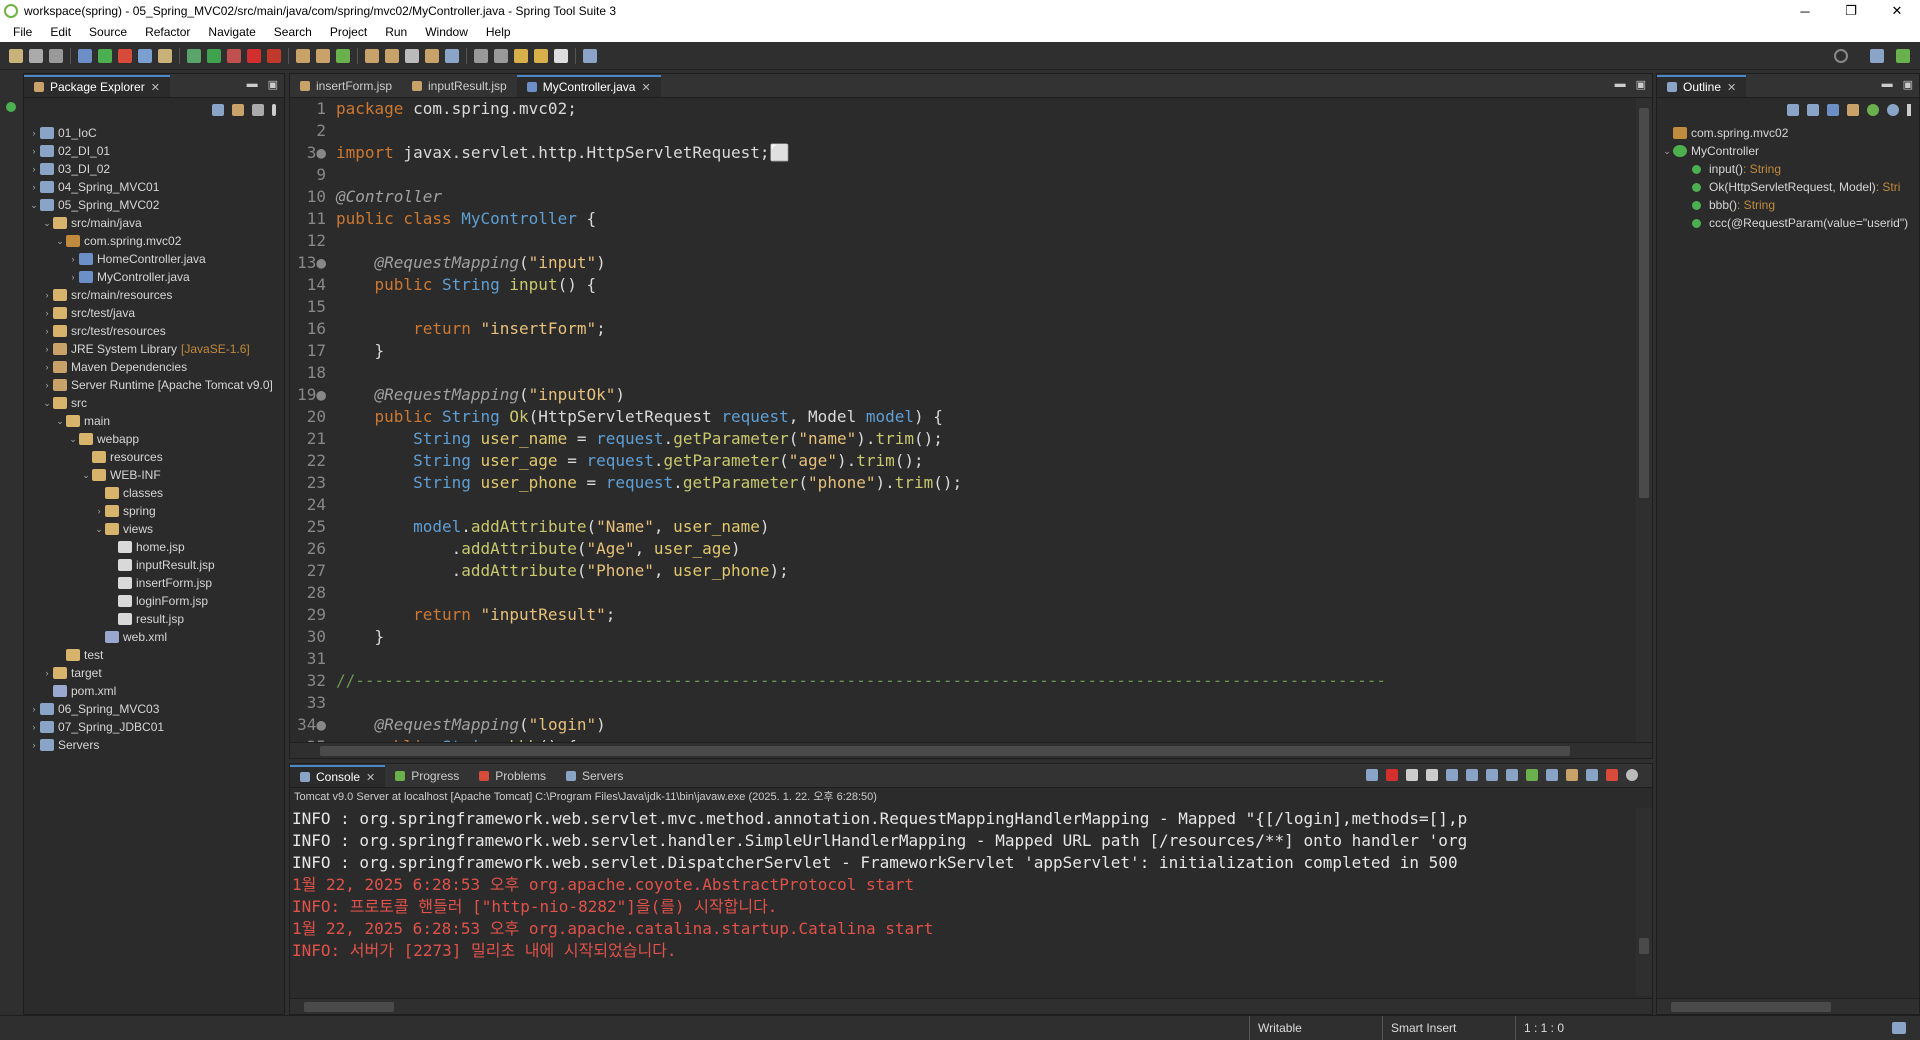  I want to click on outline-item: ccc(@RequestParam(value="userid"), so click(1788, 223).